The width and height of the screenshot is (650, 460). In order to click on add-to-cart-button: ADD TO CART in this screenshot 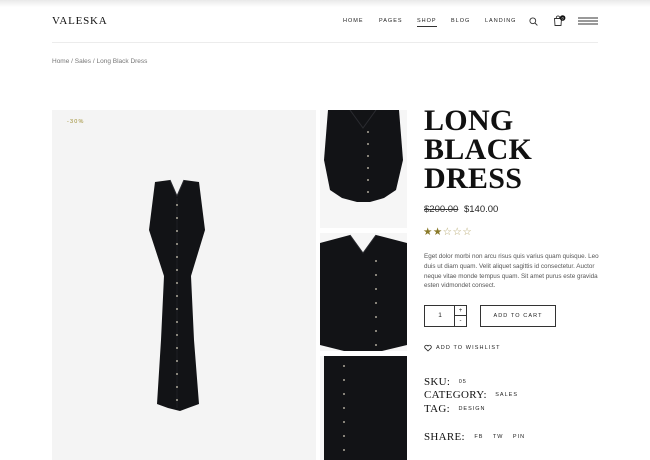, I will do `click(518, 316)`.